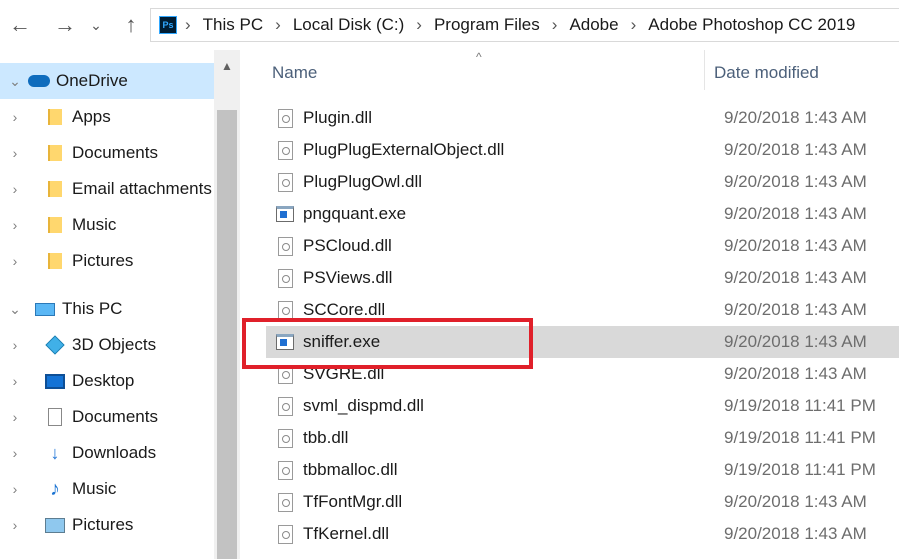 The height and width of the screenshot is (559, 899). What do you see at coordinates (94, 488) in the screenshot?
I see `sidebar-item-label: Music` at bounding box center [94, 488].